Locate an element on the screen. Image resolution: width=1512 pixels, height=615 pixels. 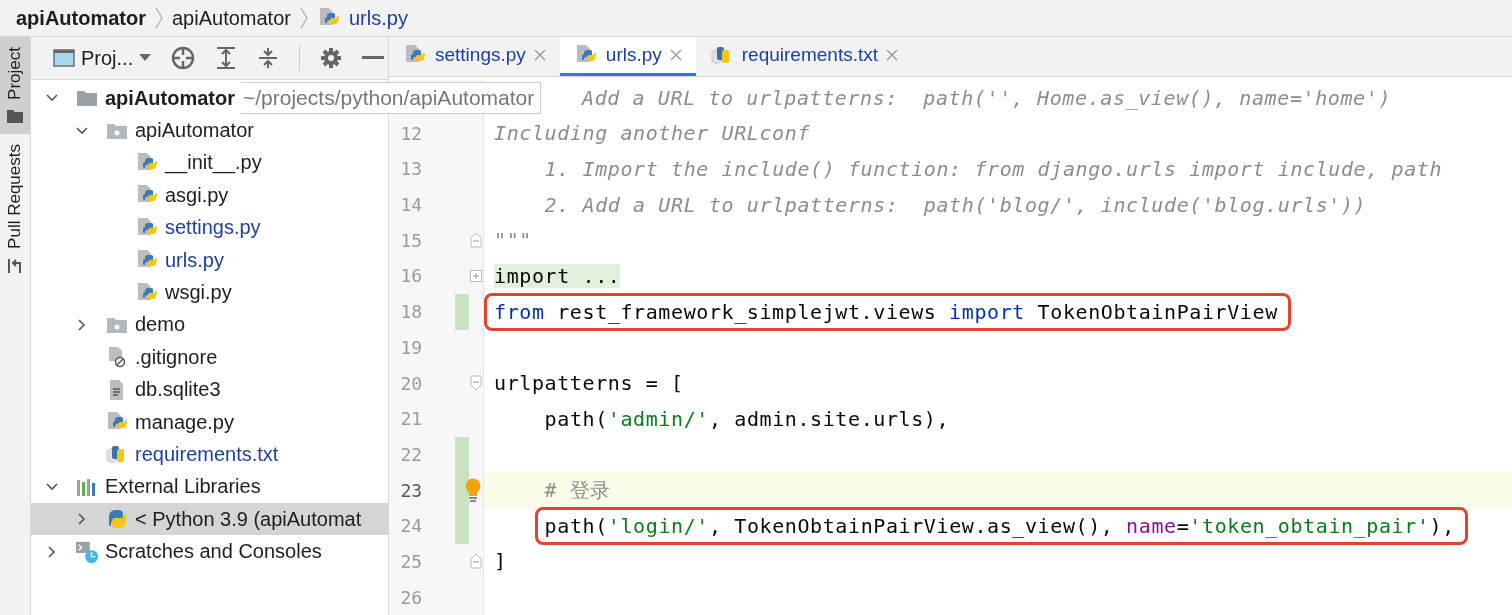
code-line: 2. Add a URL to urlpatterns: path('blog/', include('blog.urls')) is located at coordinates (955, 204).